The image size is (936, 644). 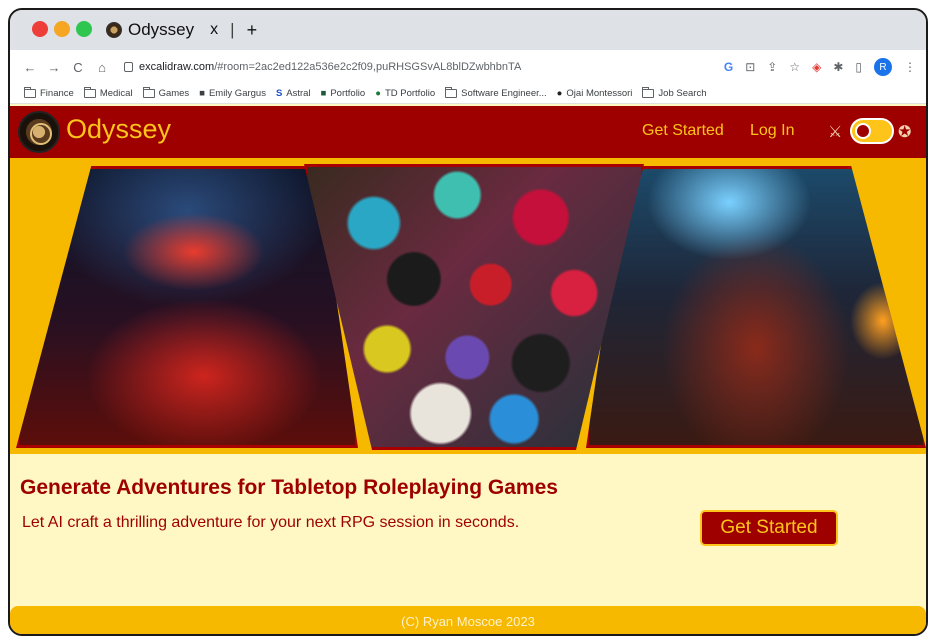 What do you see at coordinates (279, 93) in the screenshot?
I see `s-logo-icon: S` at bounding box center [279, 93].